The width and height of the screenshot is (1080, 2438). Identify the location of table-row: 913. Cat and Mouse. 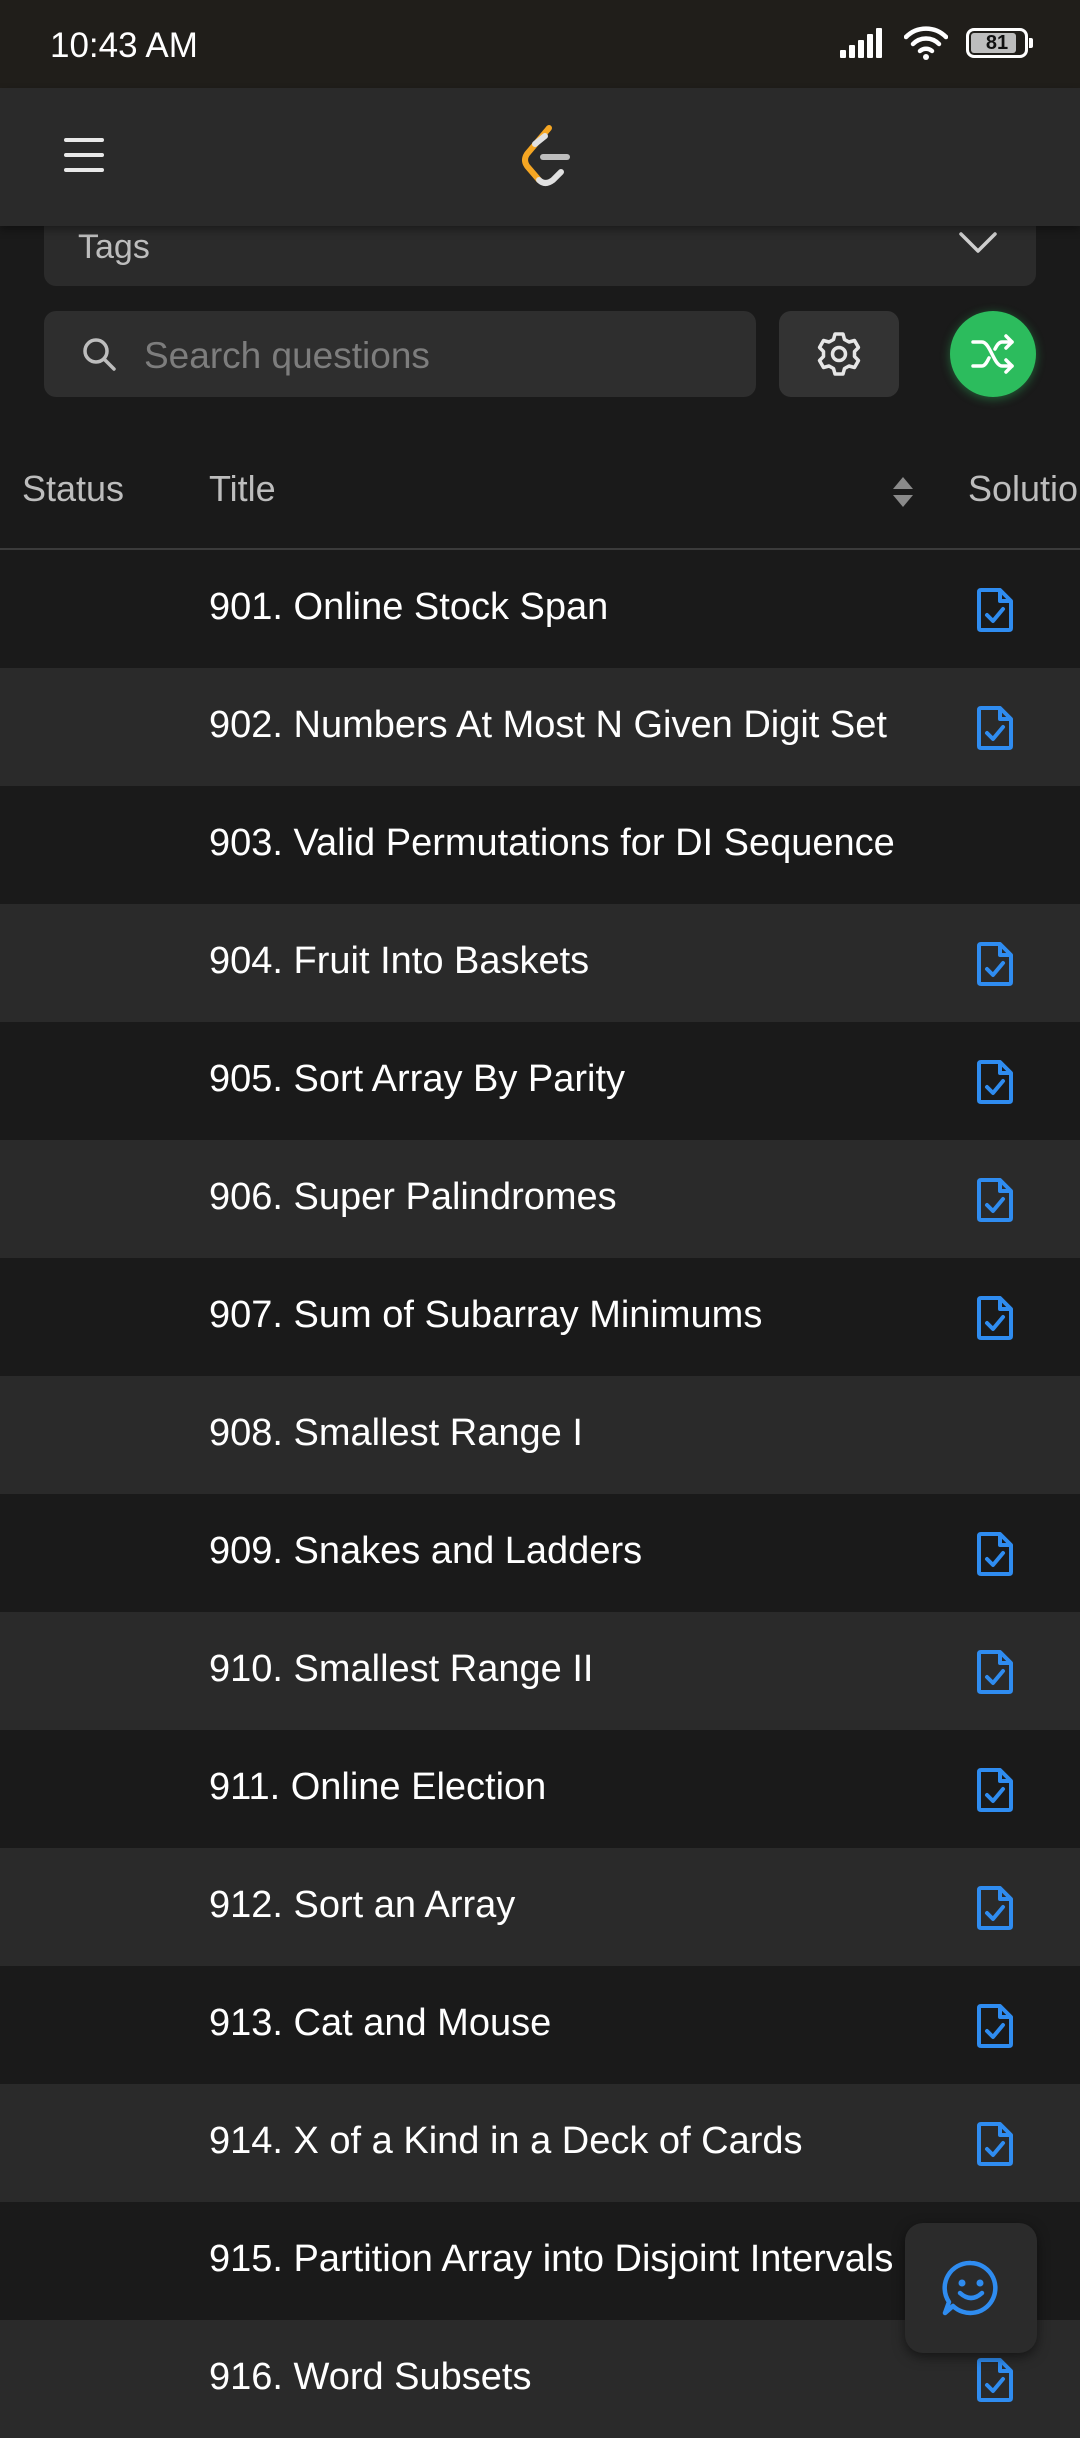
(540, 2025).